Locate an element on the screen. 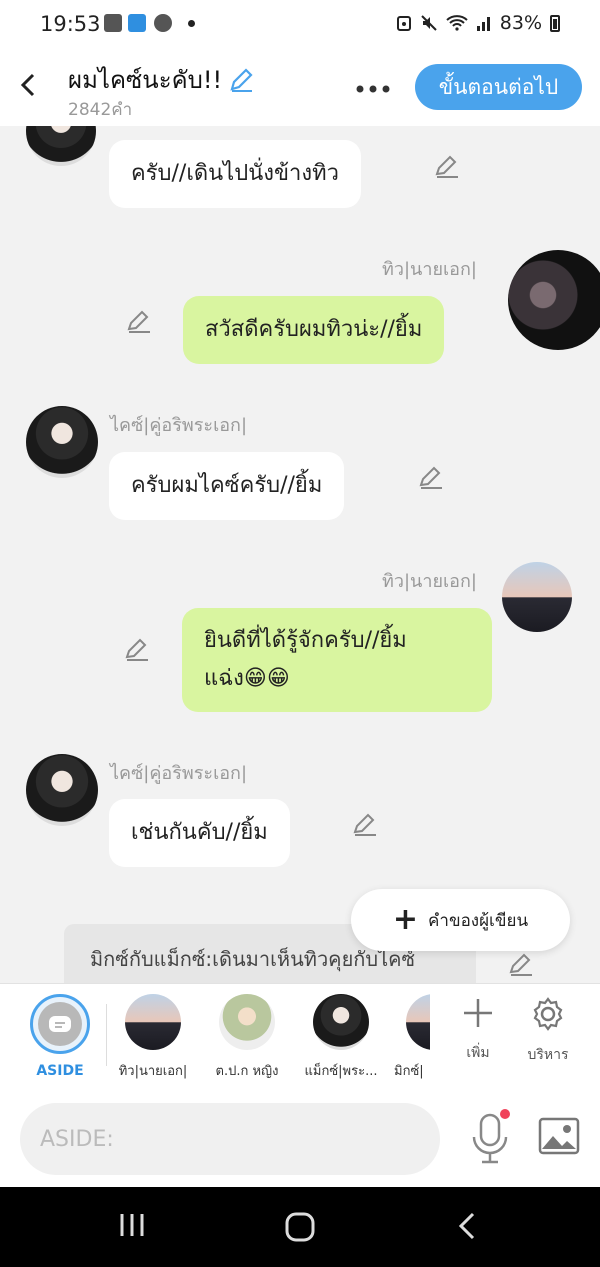 The width and height of the screenshot is (600, 1267). message-bubble: ครับผมไคซ์ครับ//ยิ้ม is located at coordinates (227, 486).